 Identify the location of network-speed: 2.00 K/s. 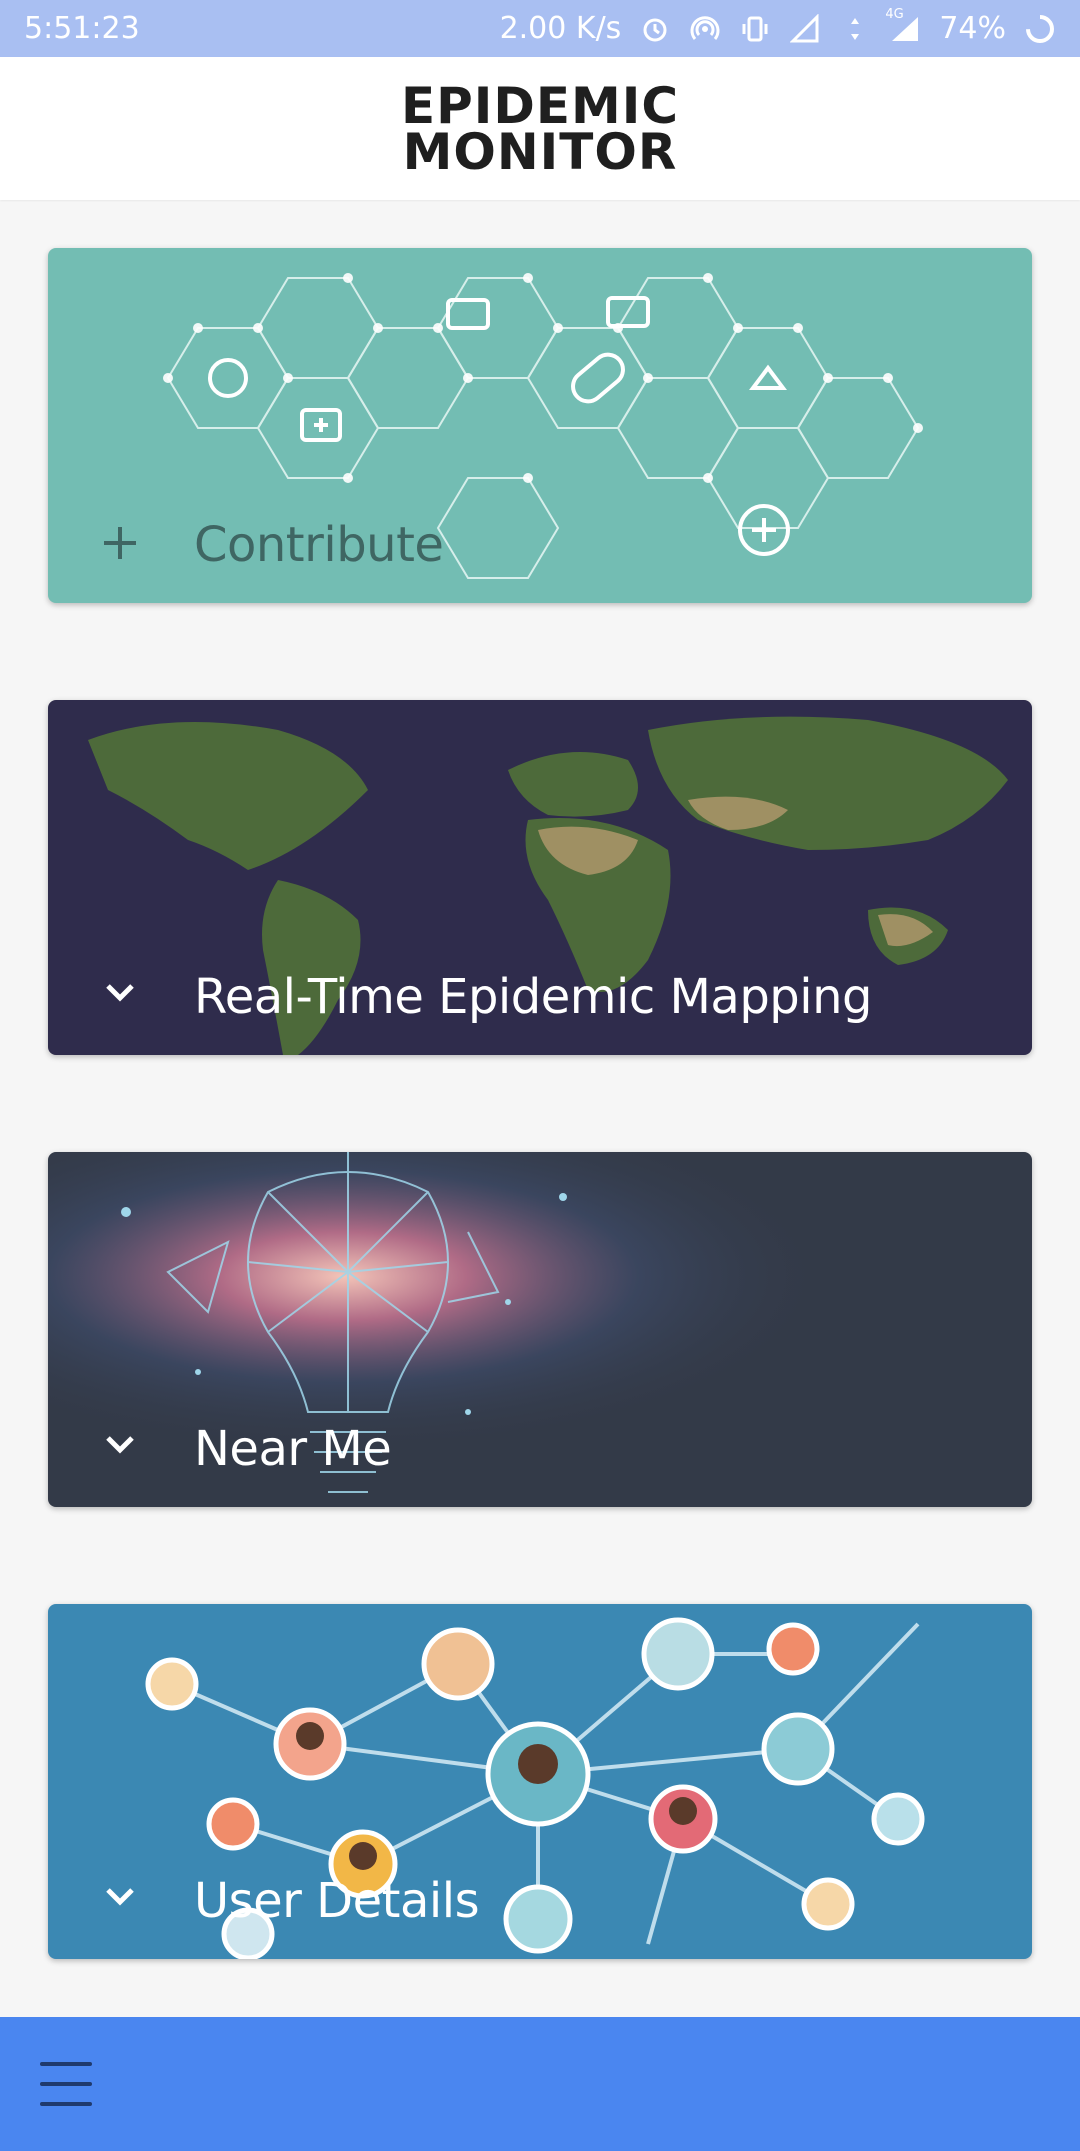
(560, 28).